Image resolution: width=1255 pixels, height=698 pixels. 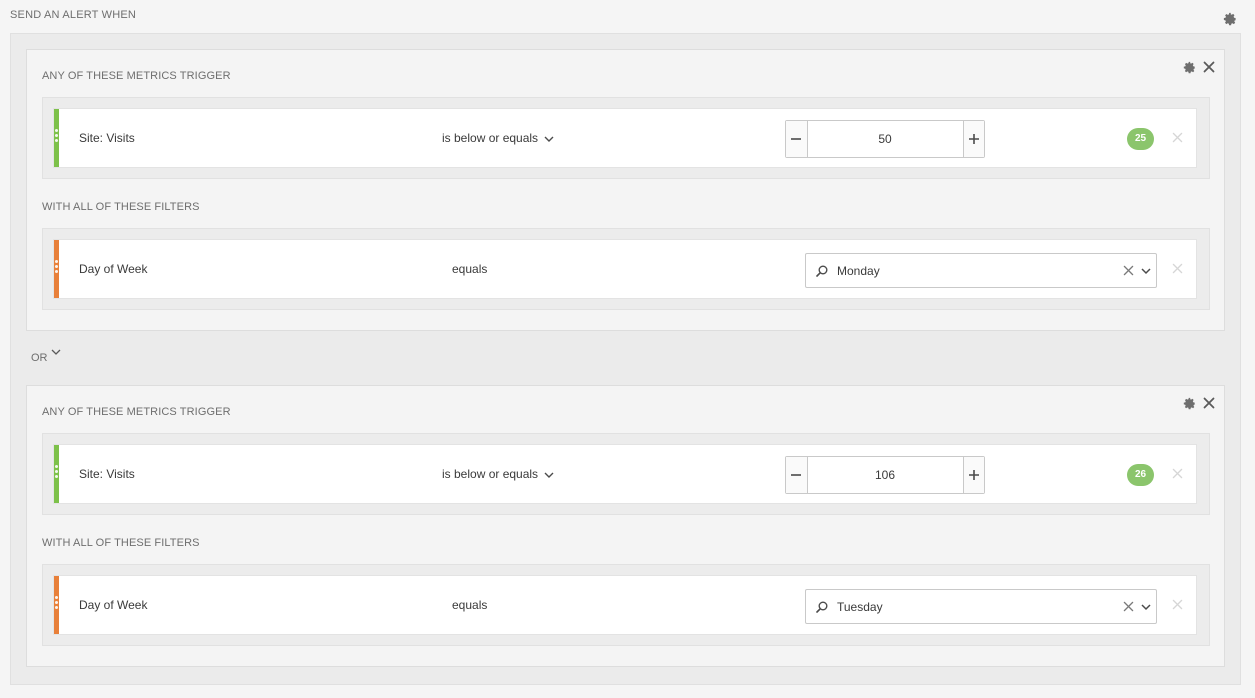 I want to click on filter-value-select: Tuesday, so click(x=981, y=606).